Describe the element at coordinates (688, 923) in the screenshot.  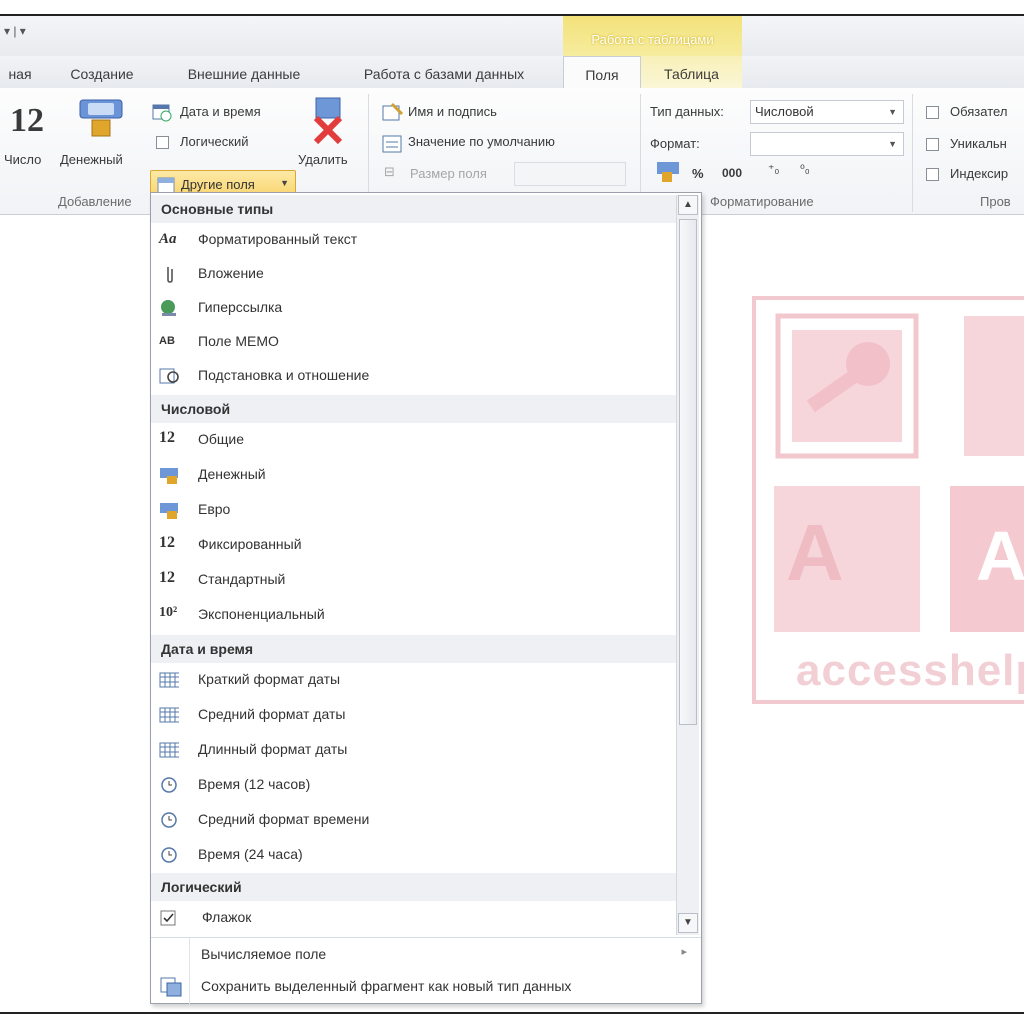
I see `scroll-down-button: ▼` at that location.